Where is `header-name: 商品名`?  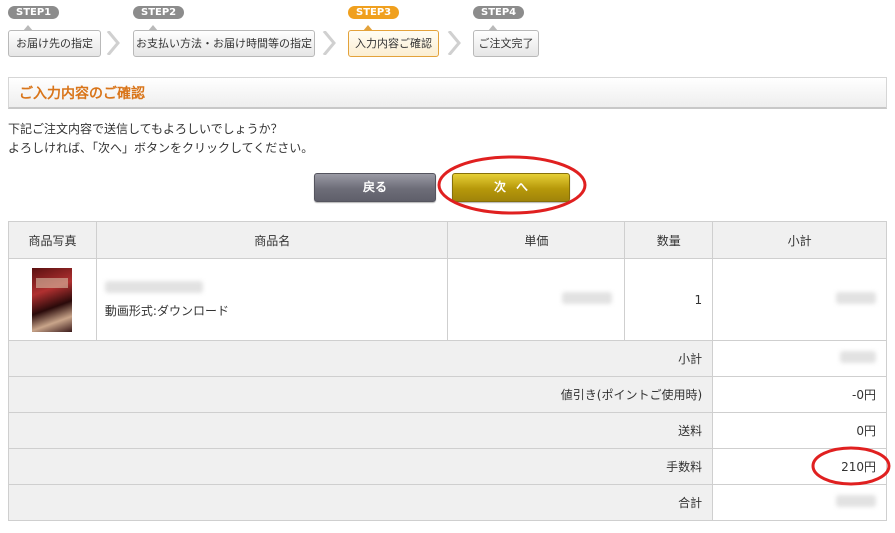 header-name: 商品名 is located at coordinates (272, 240).